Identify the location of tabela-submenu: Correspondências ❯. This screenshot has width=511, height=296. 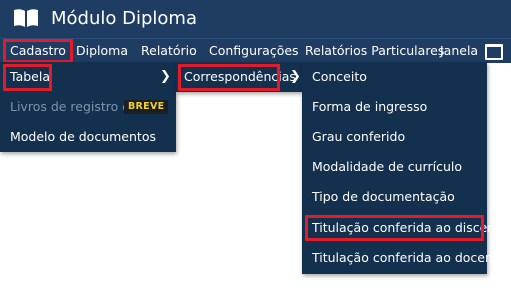
(239, 77).